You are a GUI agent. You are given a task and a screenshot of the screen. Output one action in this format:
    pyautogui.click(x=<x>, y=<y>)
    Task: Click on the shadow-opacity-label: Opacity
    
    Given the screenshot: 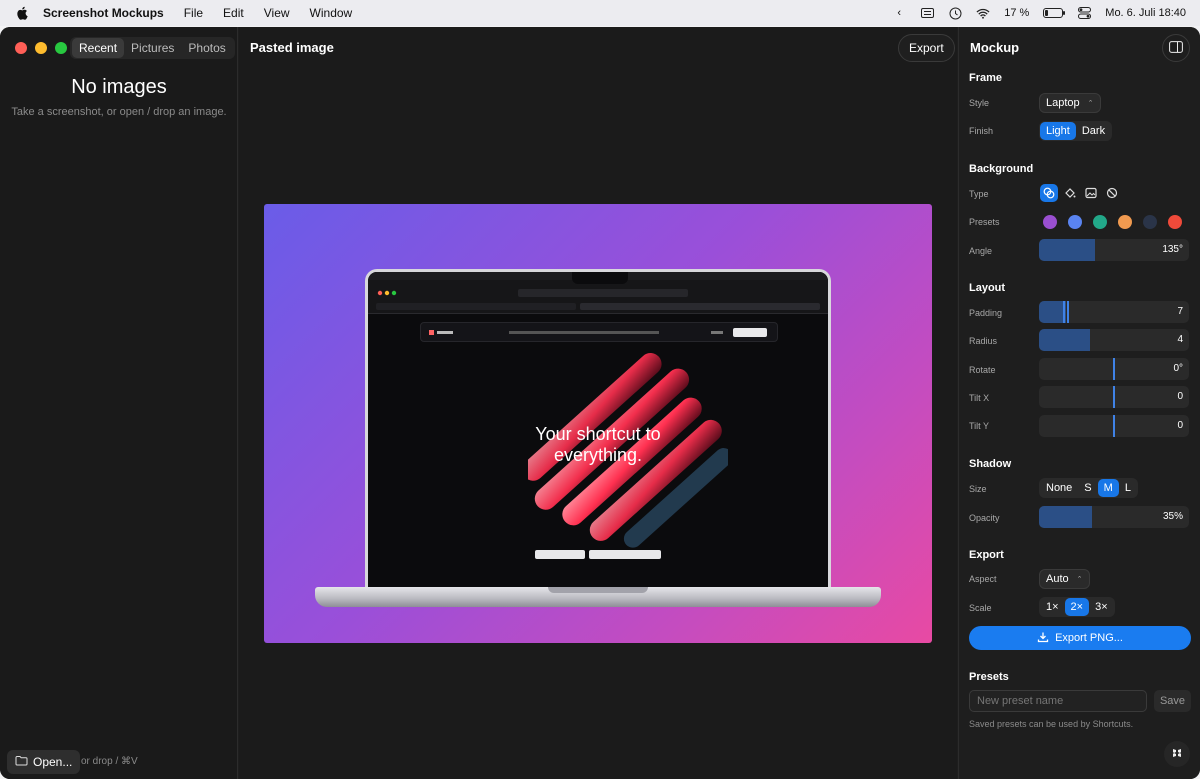 What is the action you would take?
    pyautogui.click(x=984, y=518)
    